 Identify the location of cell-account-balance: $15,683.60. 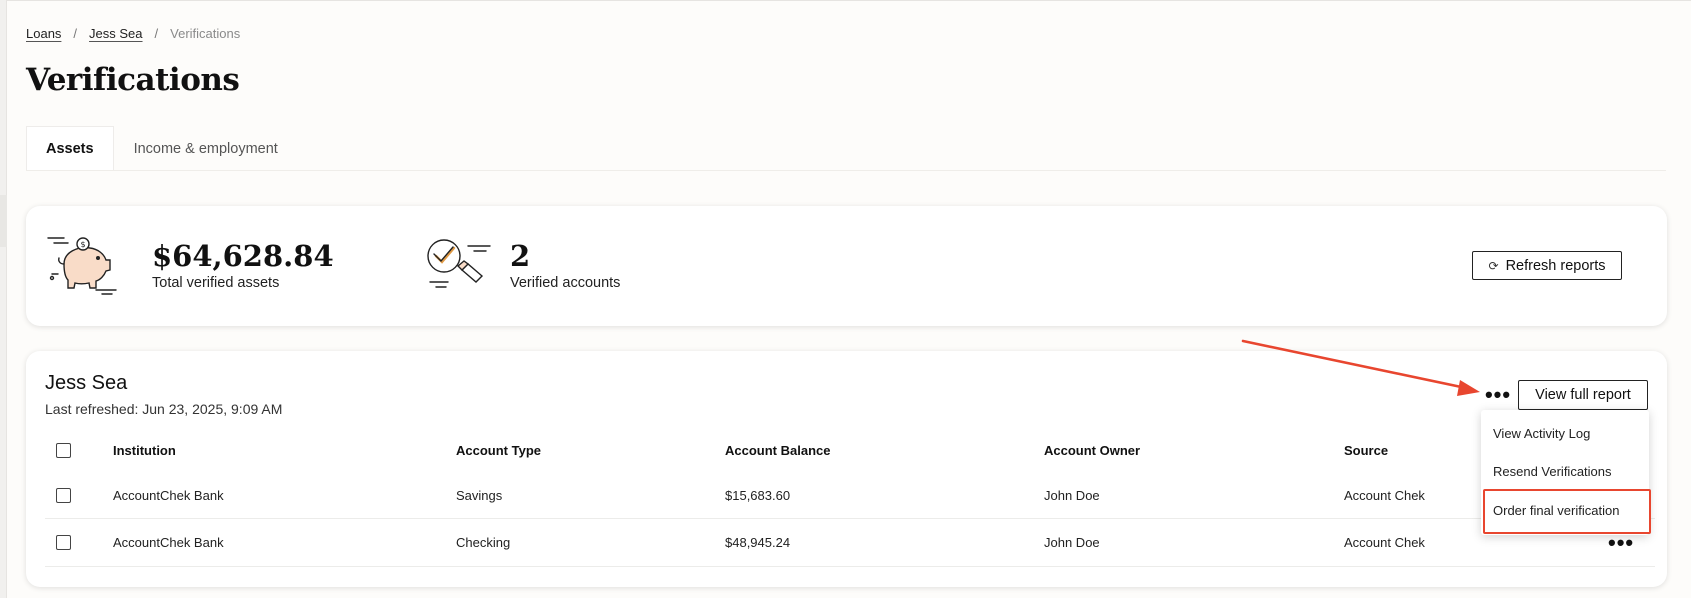
(758, 495).